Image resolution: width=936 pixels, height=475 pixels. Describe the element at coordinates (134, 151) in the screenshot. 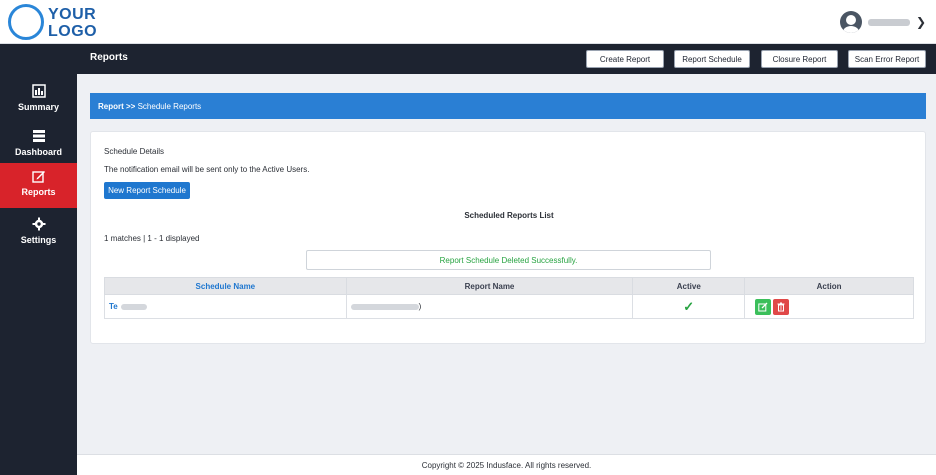

I see `section-title: Schedule Details` at that location.